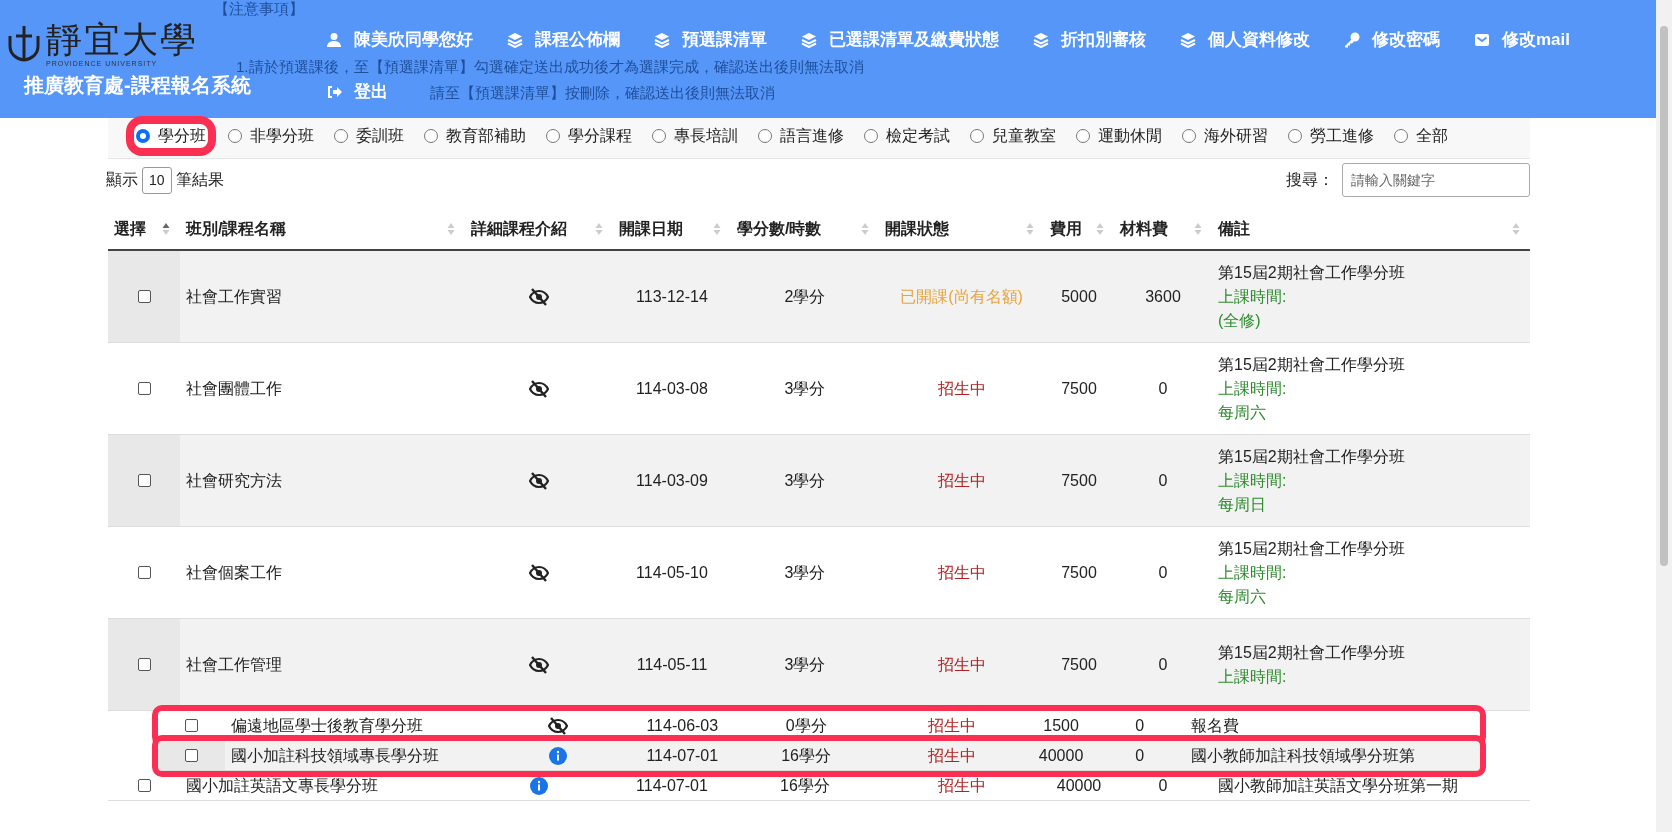  Describe the element at coordinates (1215, 725) in the screenshot. I see `remark-text: 報名費` at that location.